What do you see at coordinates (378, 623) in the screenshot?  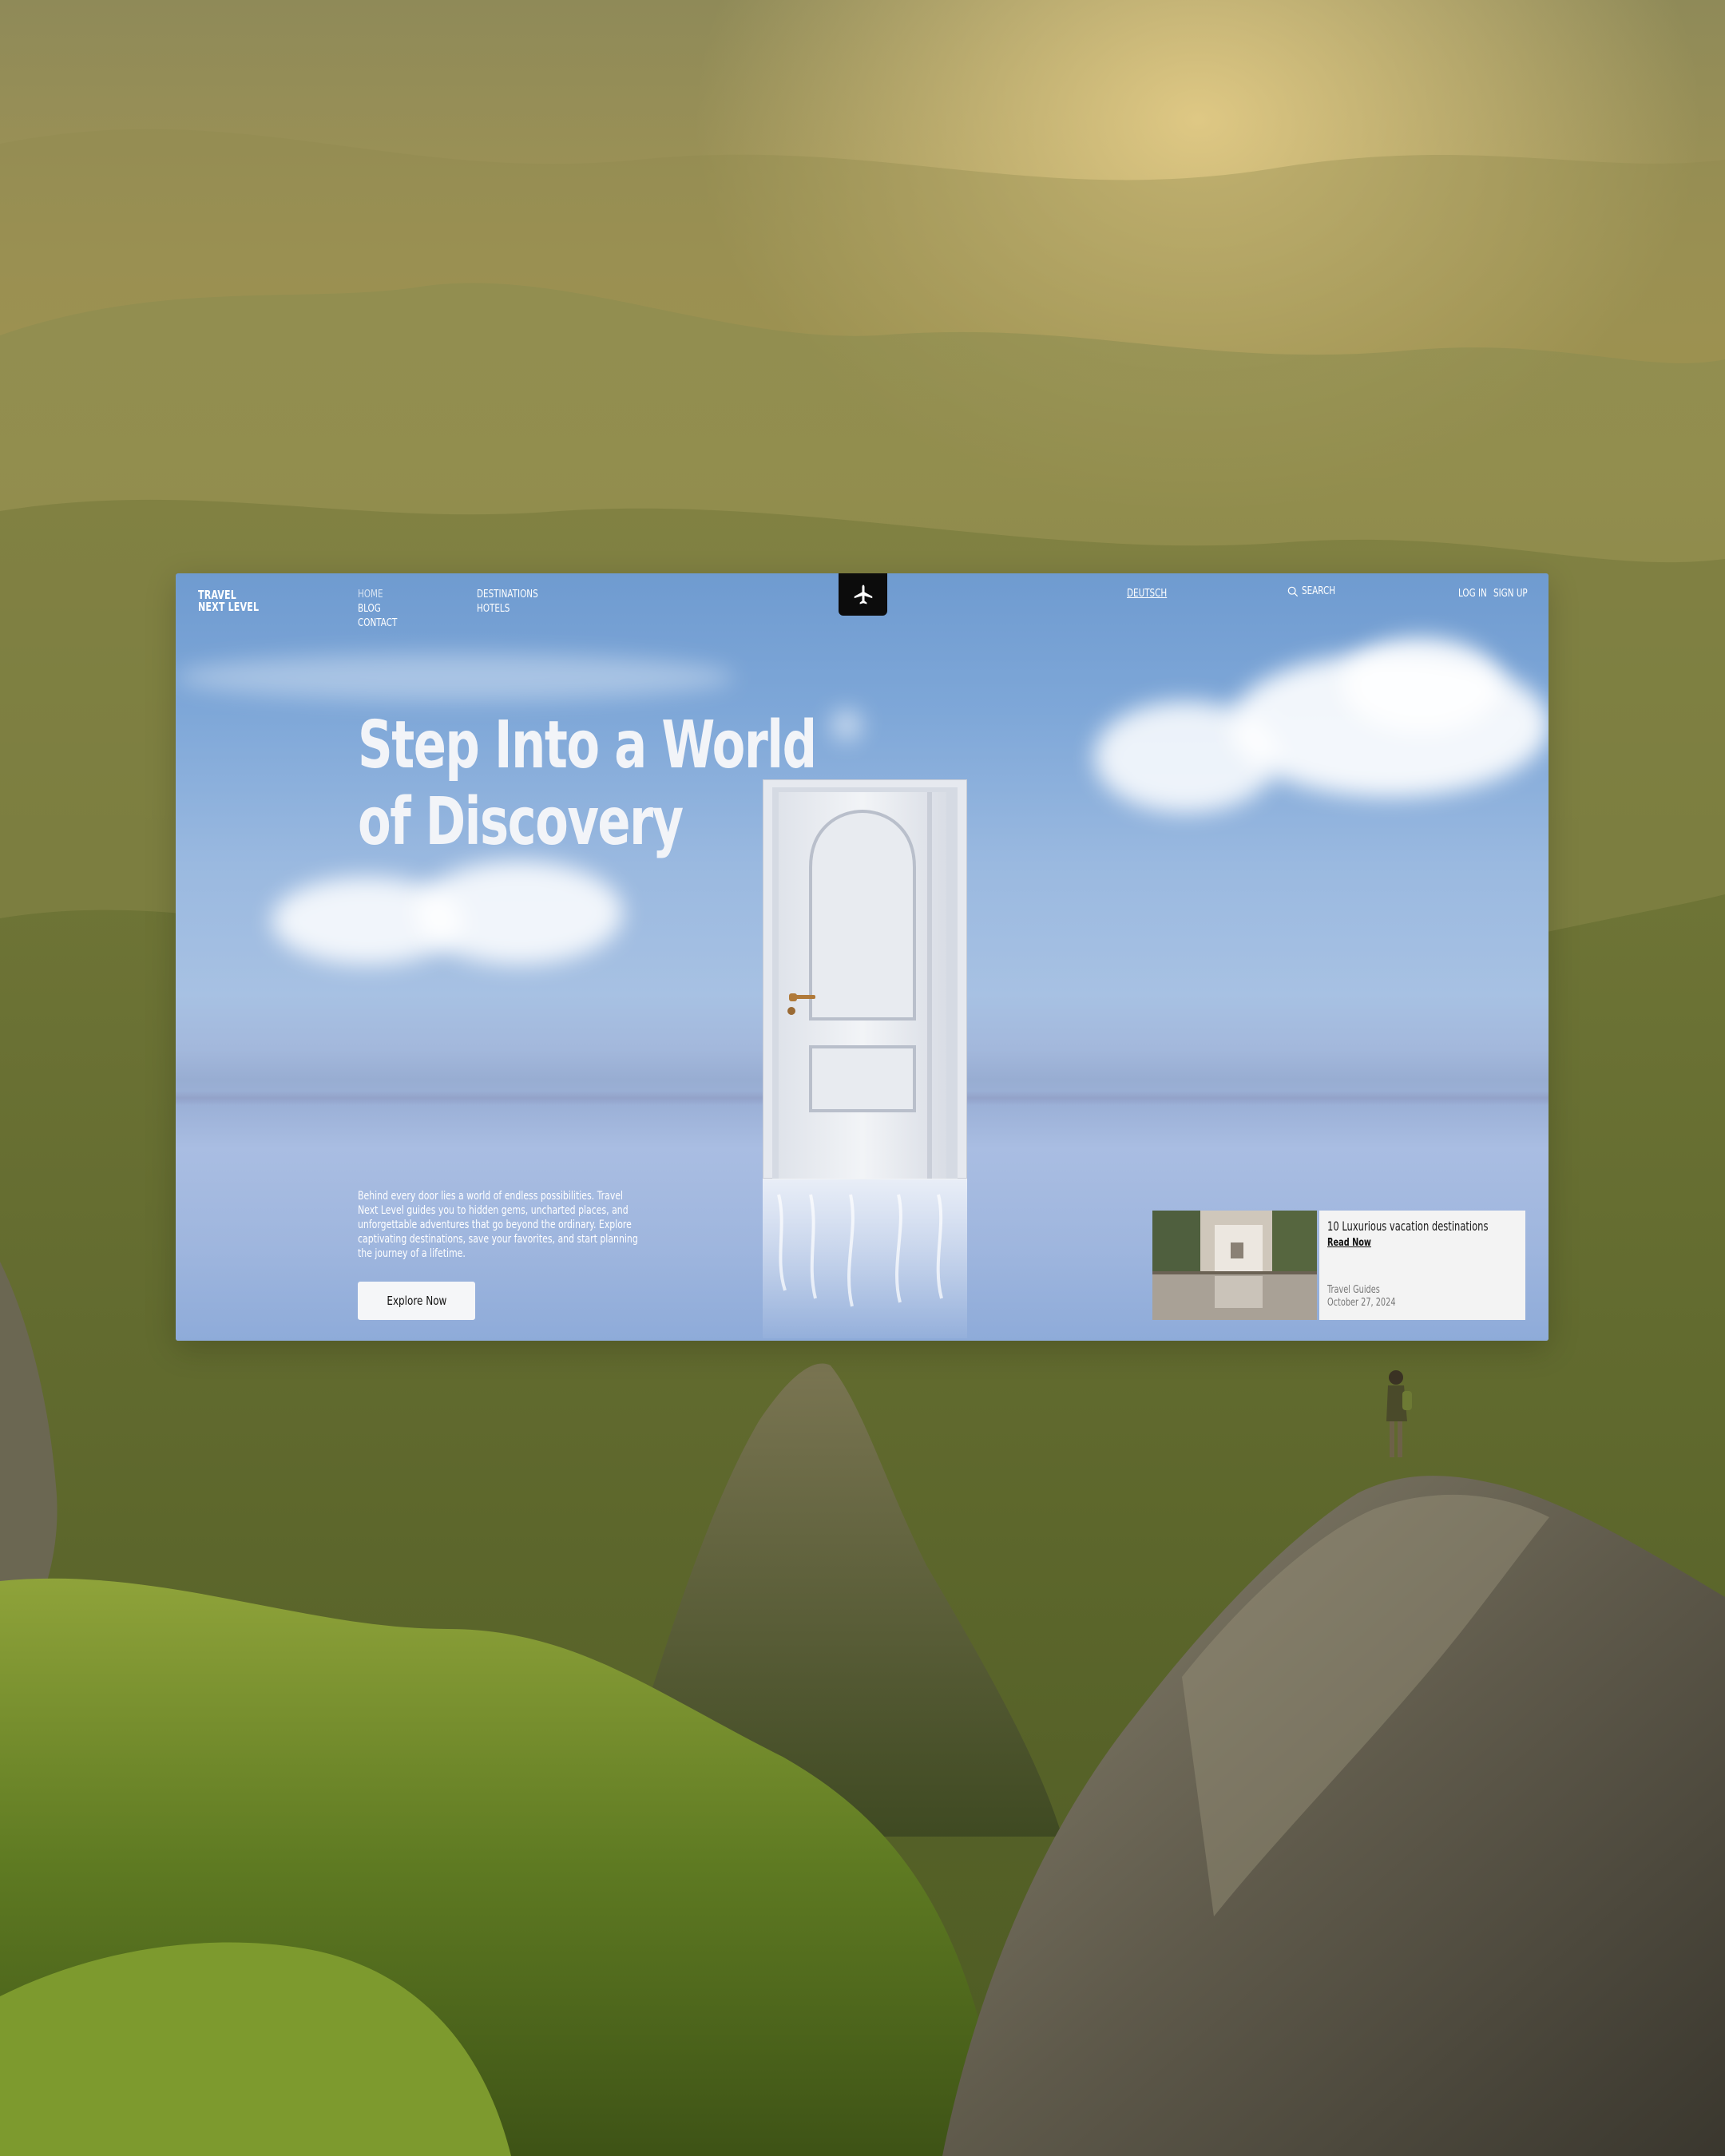 I see `nav-link-contact: CONTACT` at bounding box center [378, 623].